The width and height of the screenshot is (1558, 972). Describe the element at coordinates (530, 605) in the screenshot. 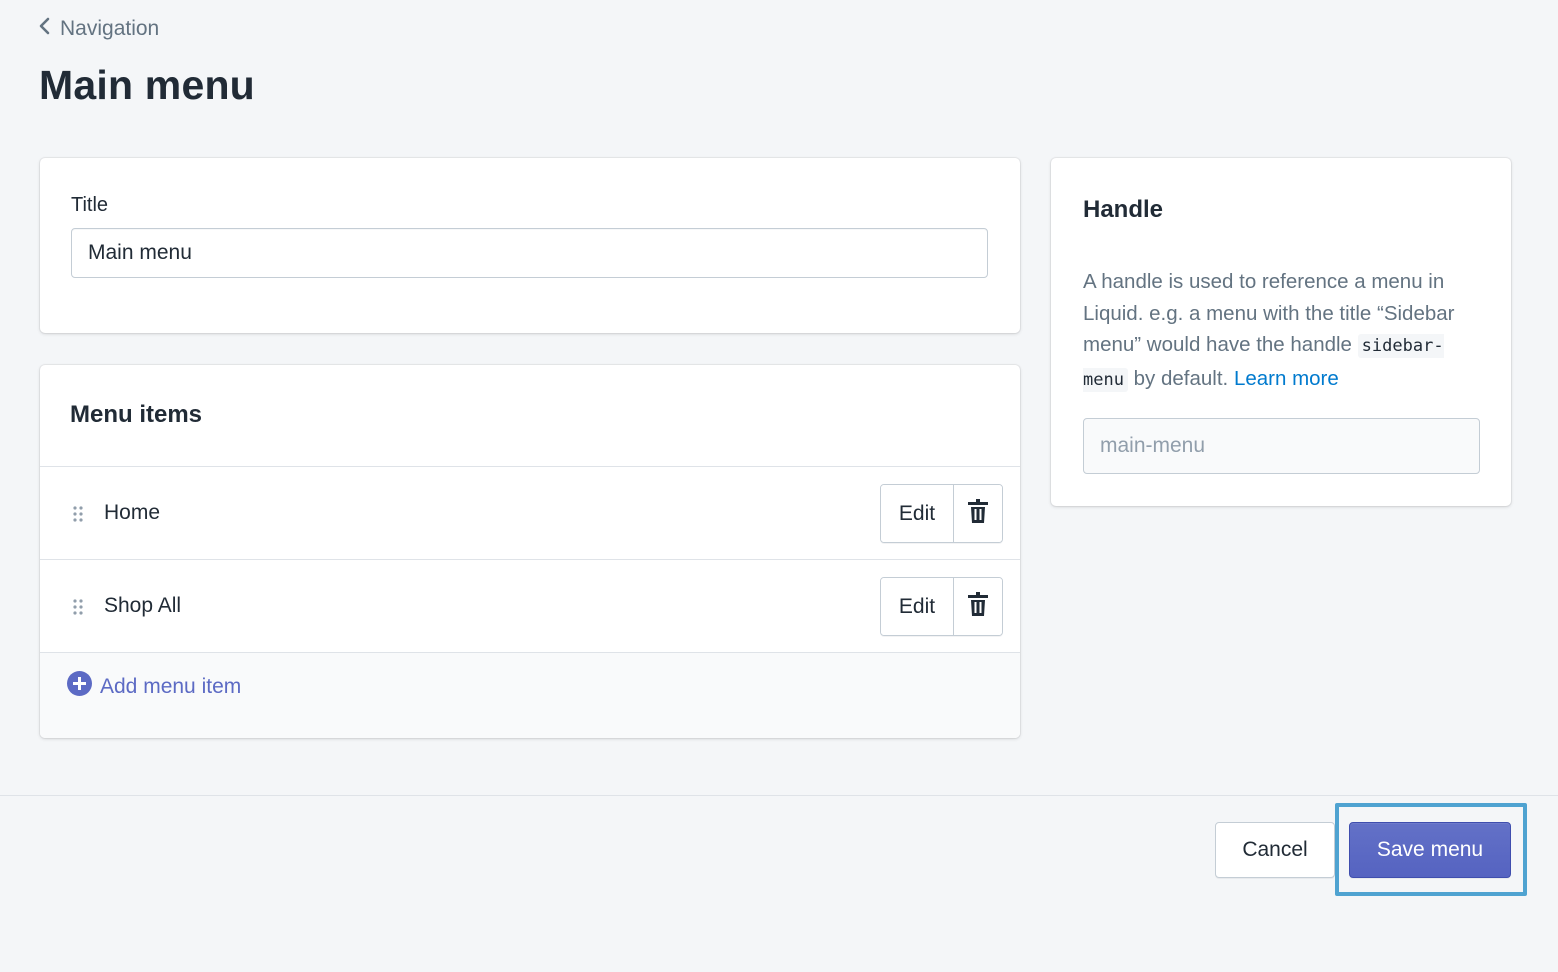

I see `menu-item-row: Shop All Edit` at that location.